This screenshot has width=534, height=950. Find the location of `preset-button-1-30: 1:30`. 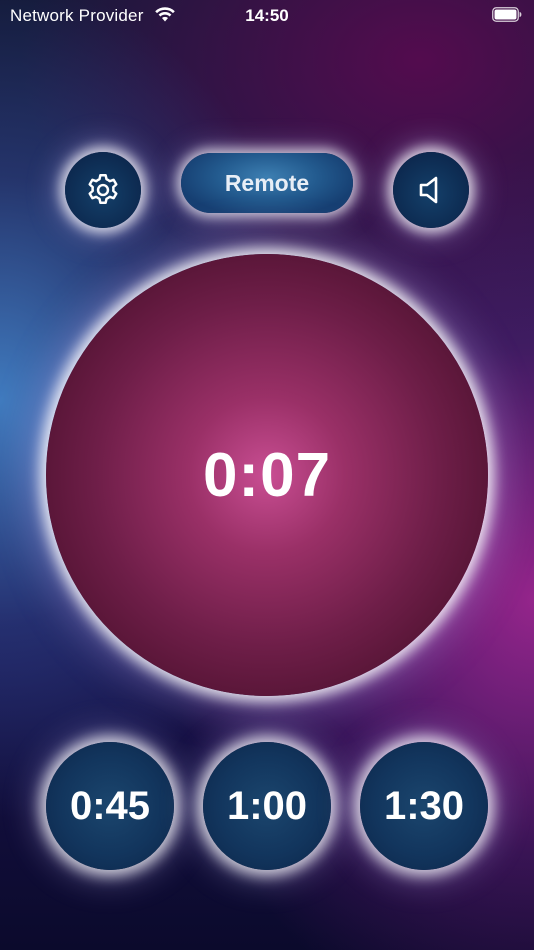

preset-button-1-30: 1:30 is located at coordinates (424, 806).